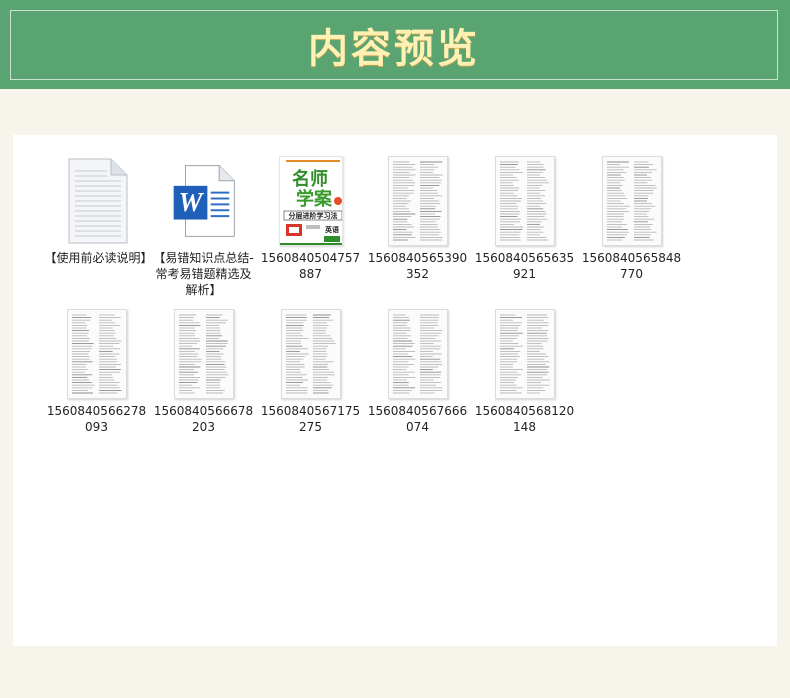 The width and height of the screenshot is (790, 698). What do you see at coordinates (98, 258) in the screenshot?
I see `file-name: 【使用前必读说明】` at bounding box center [98, 258].